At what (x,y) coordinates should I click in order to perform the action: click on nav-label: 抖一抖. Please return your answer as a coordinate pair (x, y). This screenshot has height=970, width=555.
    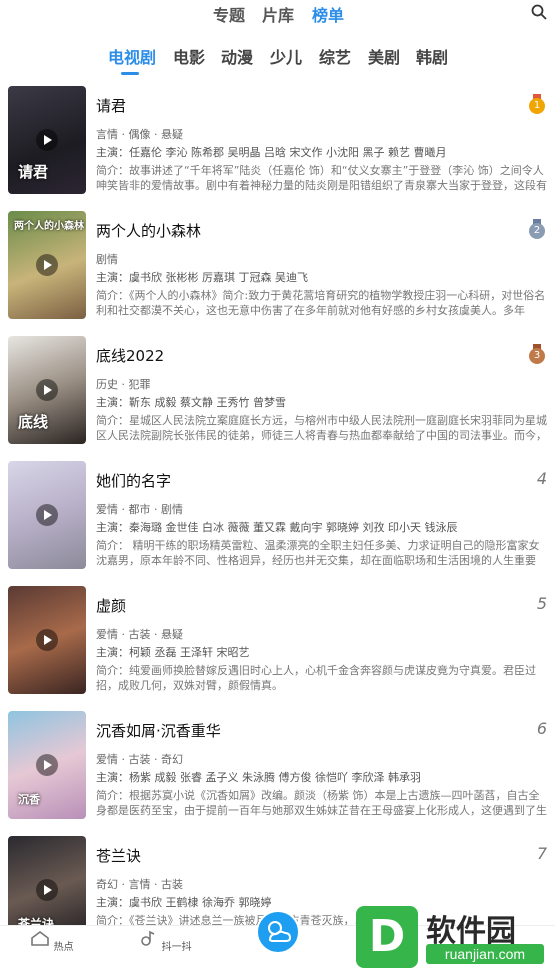
    Looking at the image, I should click on (176, 947).